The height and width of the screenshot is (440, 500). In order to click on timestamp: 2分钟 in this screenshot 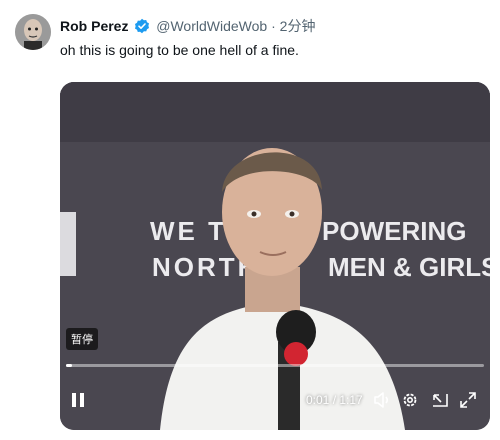, I will do `click(298, 26)`.